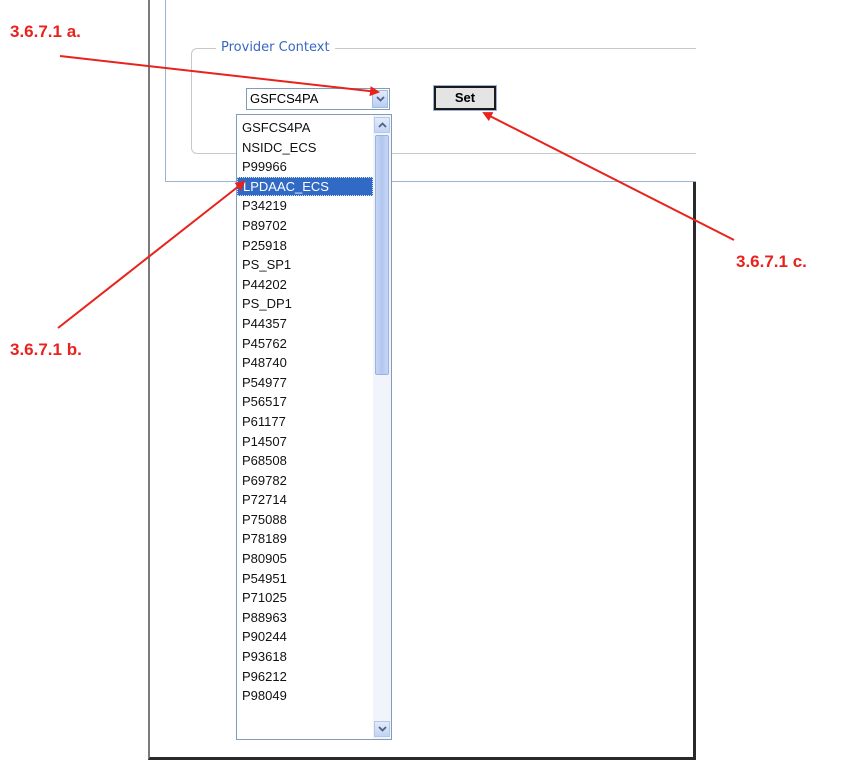  I want to click on list-item: GSFCS4PA, so click(305, 128).